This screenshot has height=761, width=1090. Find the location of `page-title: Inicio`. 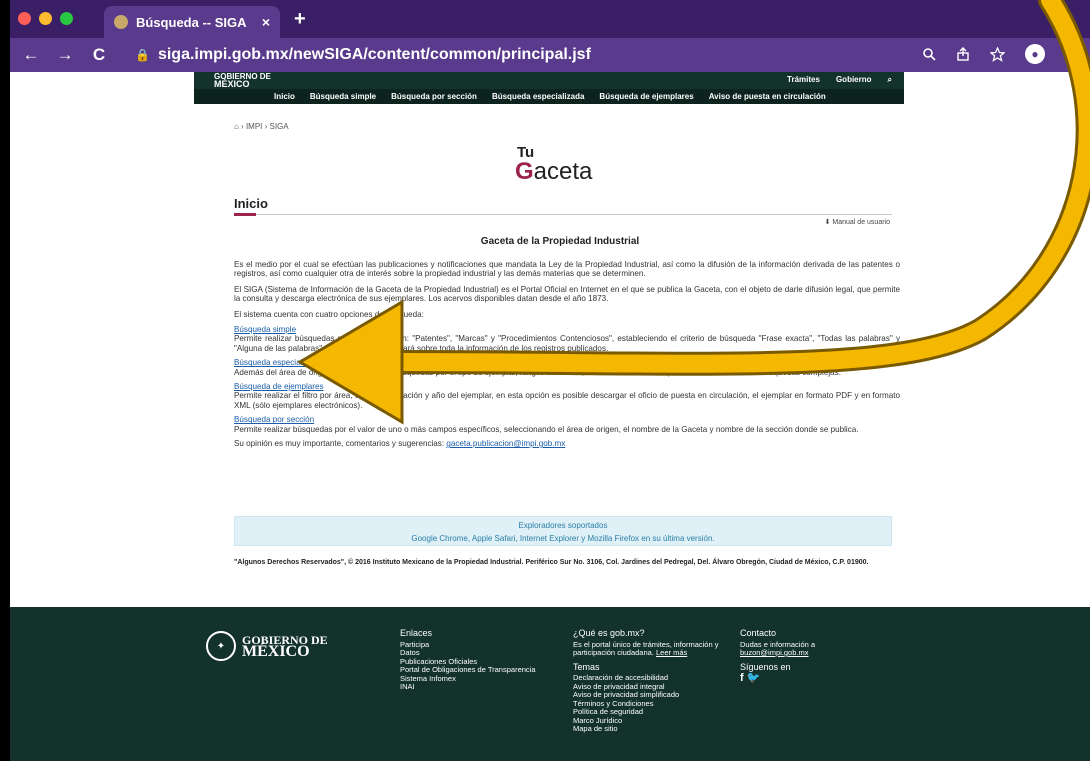

page-title: Inicio is located at coordinates (251, 203).